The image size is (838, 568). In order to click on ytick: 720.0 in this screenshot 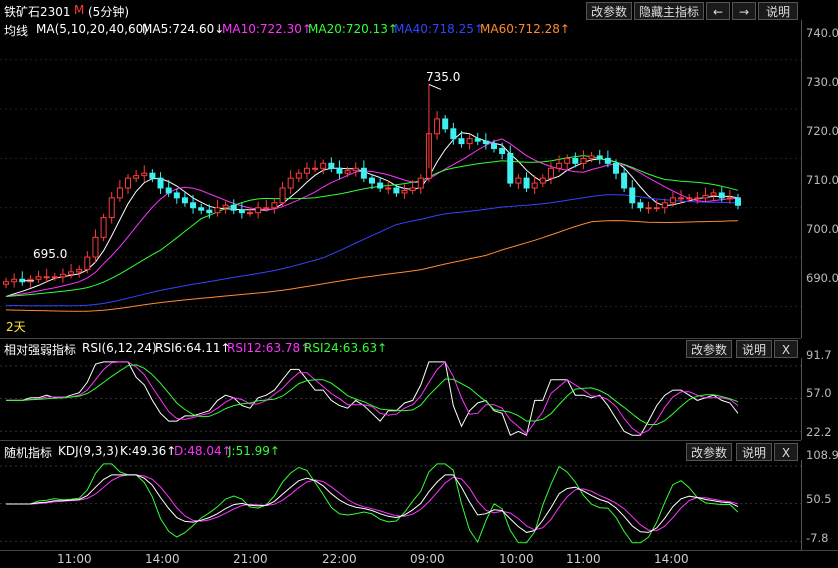, I will do `click(822, 131)`.